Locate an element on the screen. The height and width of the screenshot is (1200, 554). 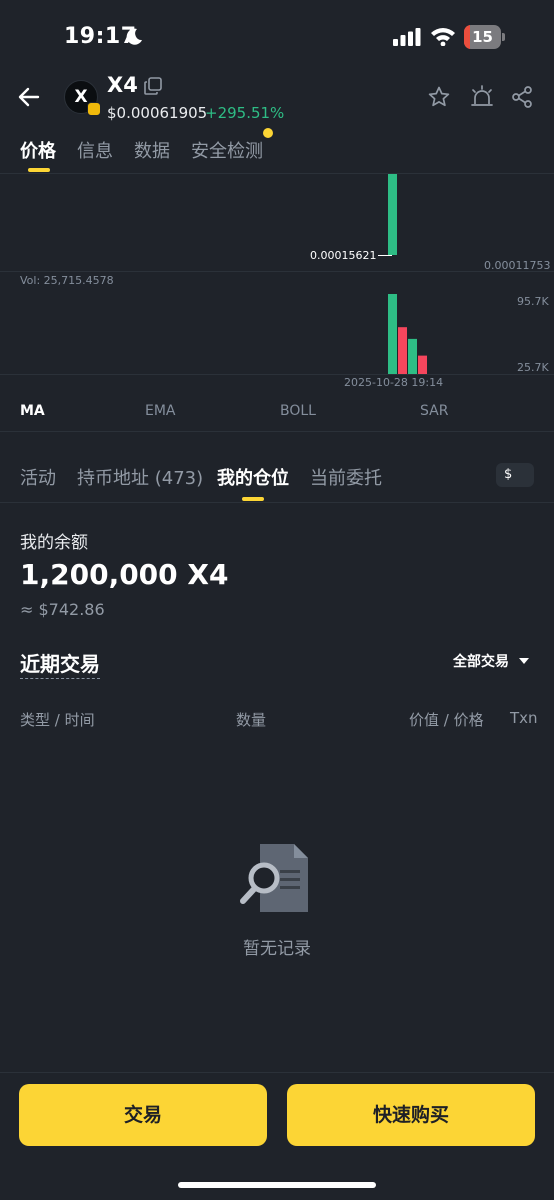
indicator-sar: SAR is located at coordinates (434, 411).